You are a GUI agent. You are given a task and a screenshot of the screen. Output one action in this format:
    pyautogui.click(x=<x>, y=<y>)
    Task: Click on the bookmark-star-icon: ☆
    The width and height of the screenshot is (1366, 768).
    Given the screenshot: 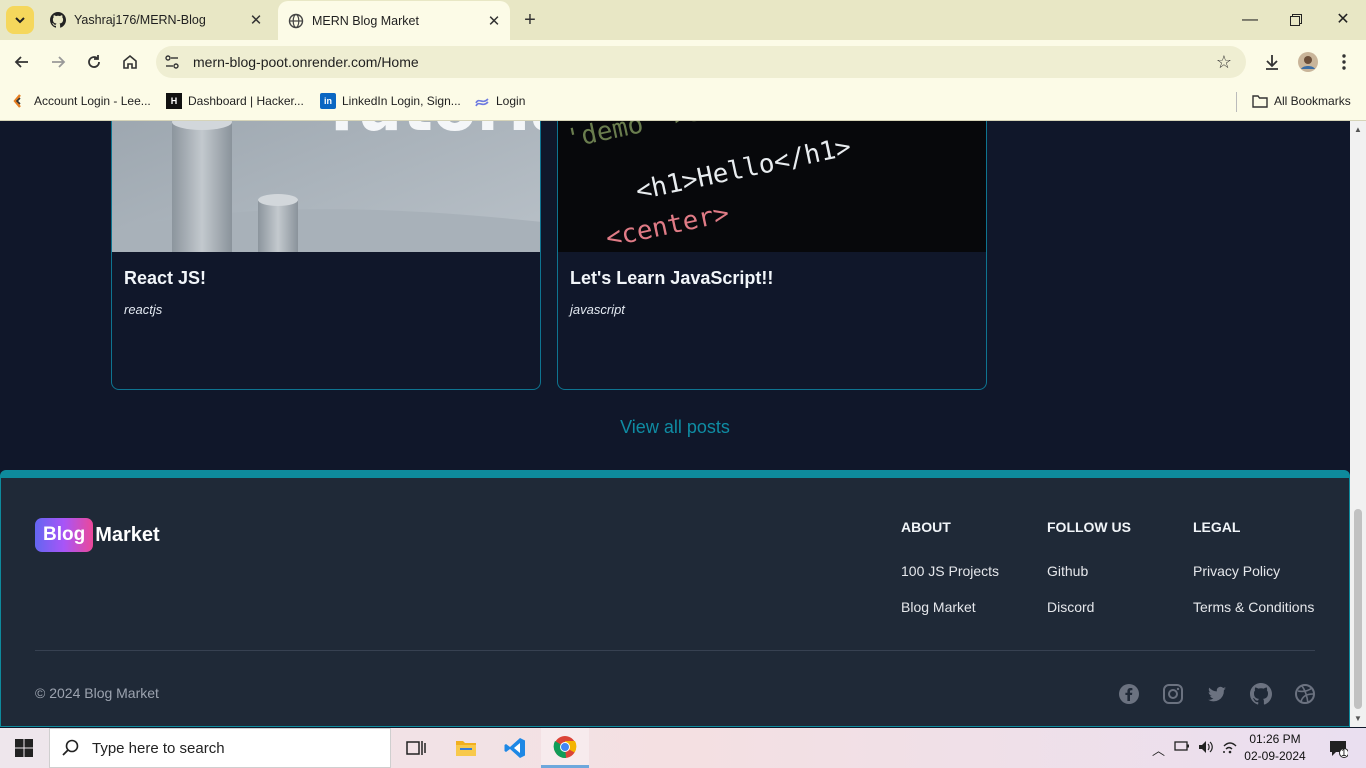 What is the action you would take?
    pyautogui.click(x=1224, y=62)
    